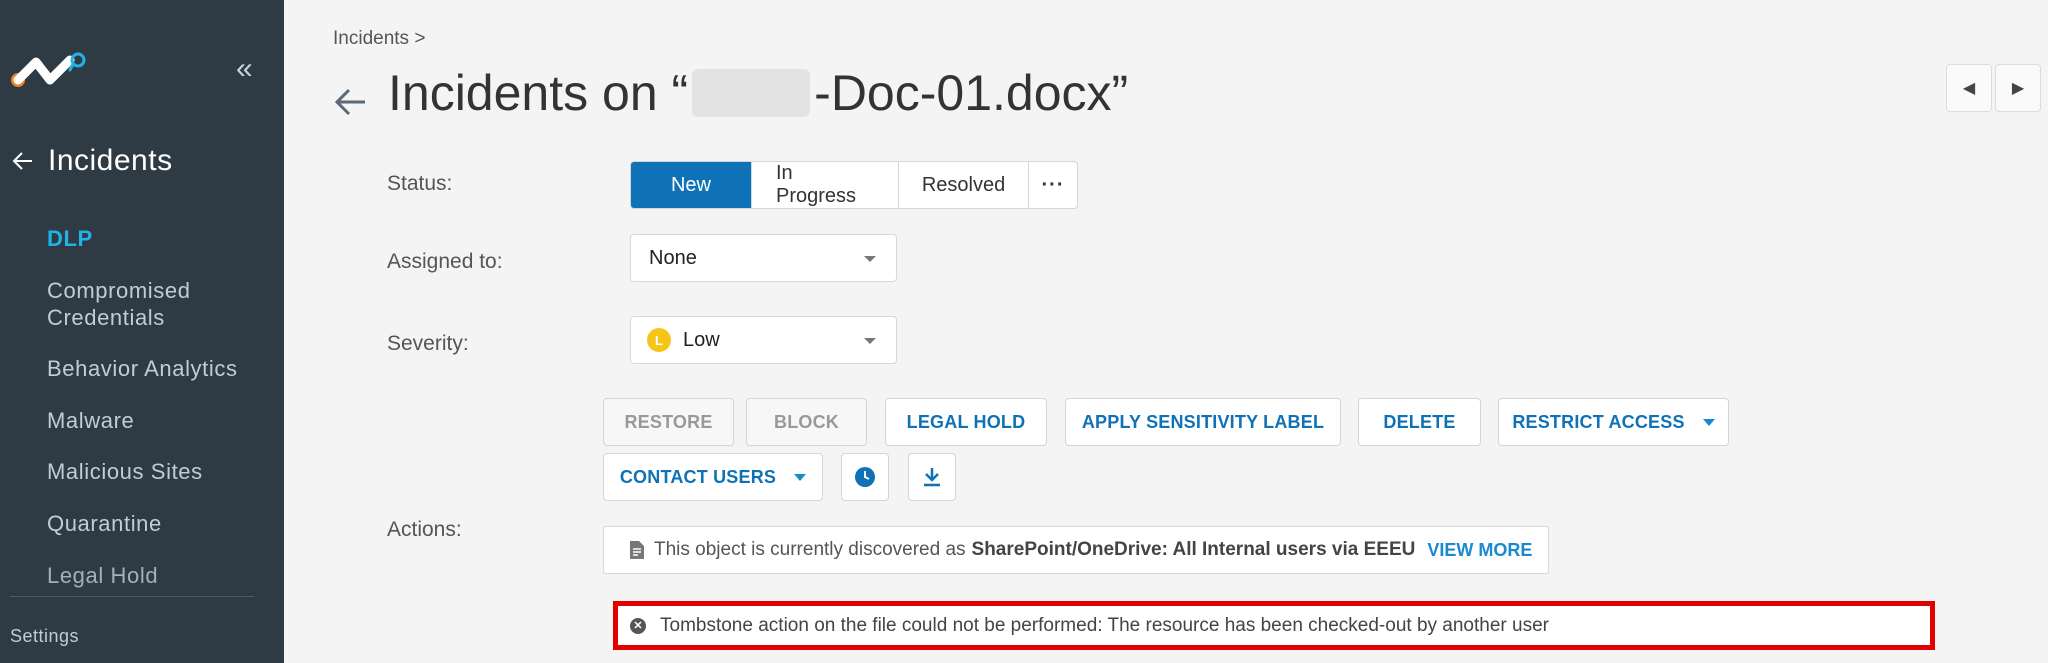 The image size is (2048, 663). I want to click on title-prefix: Incidents on “, so click(538, 93).